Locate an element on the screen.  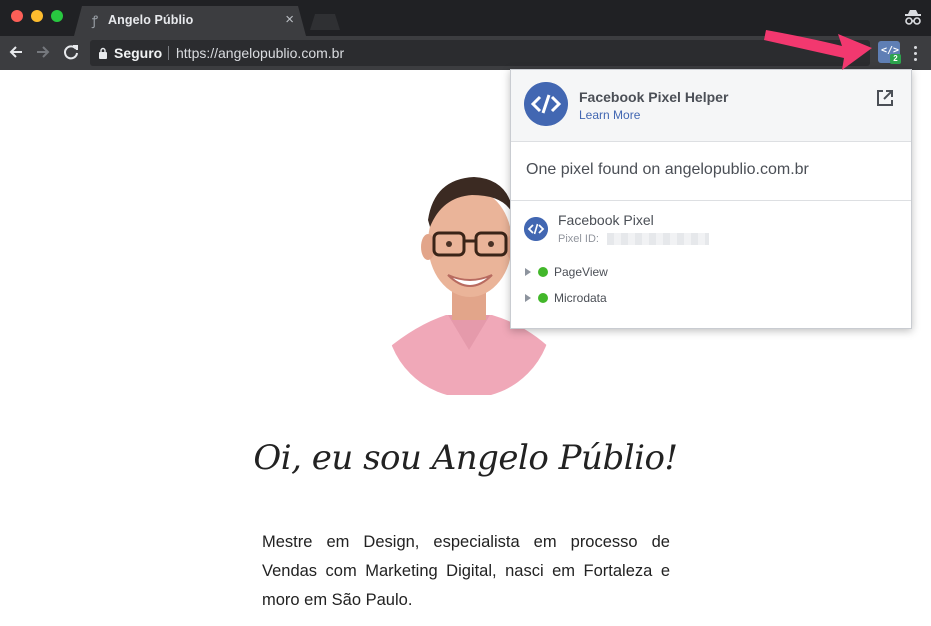
pixel-summary: One pixel found on angelopublio.com.br is located at coordinates (667, 169).